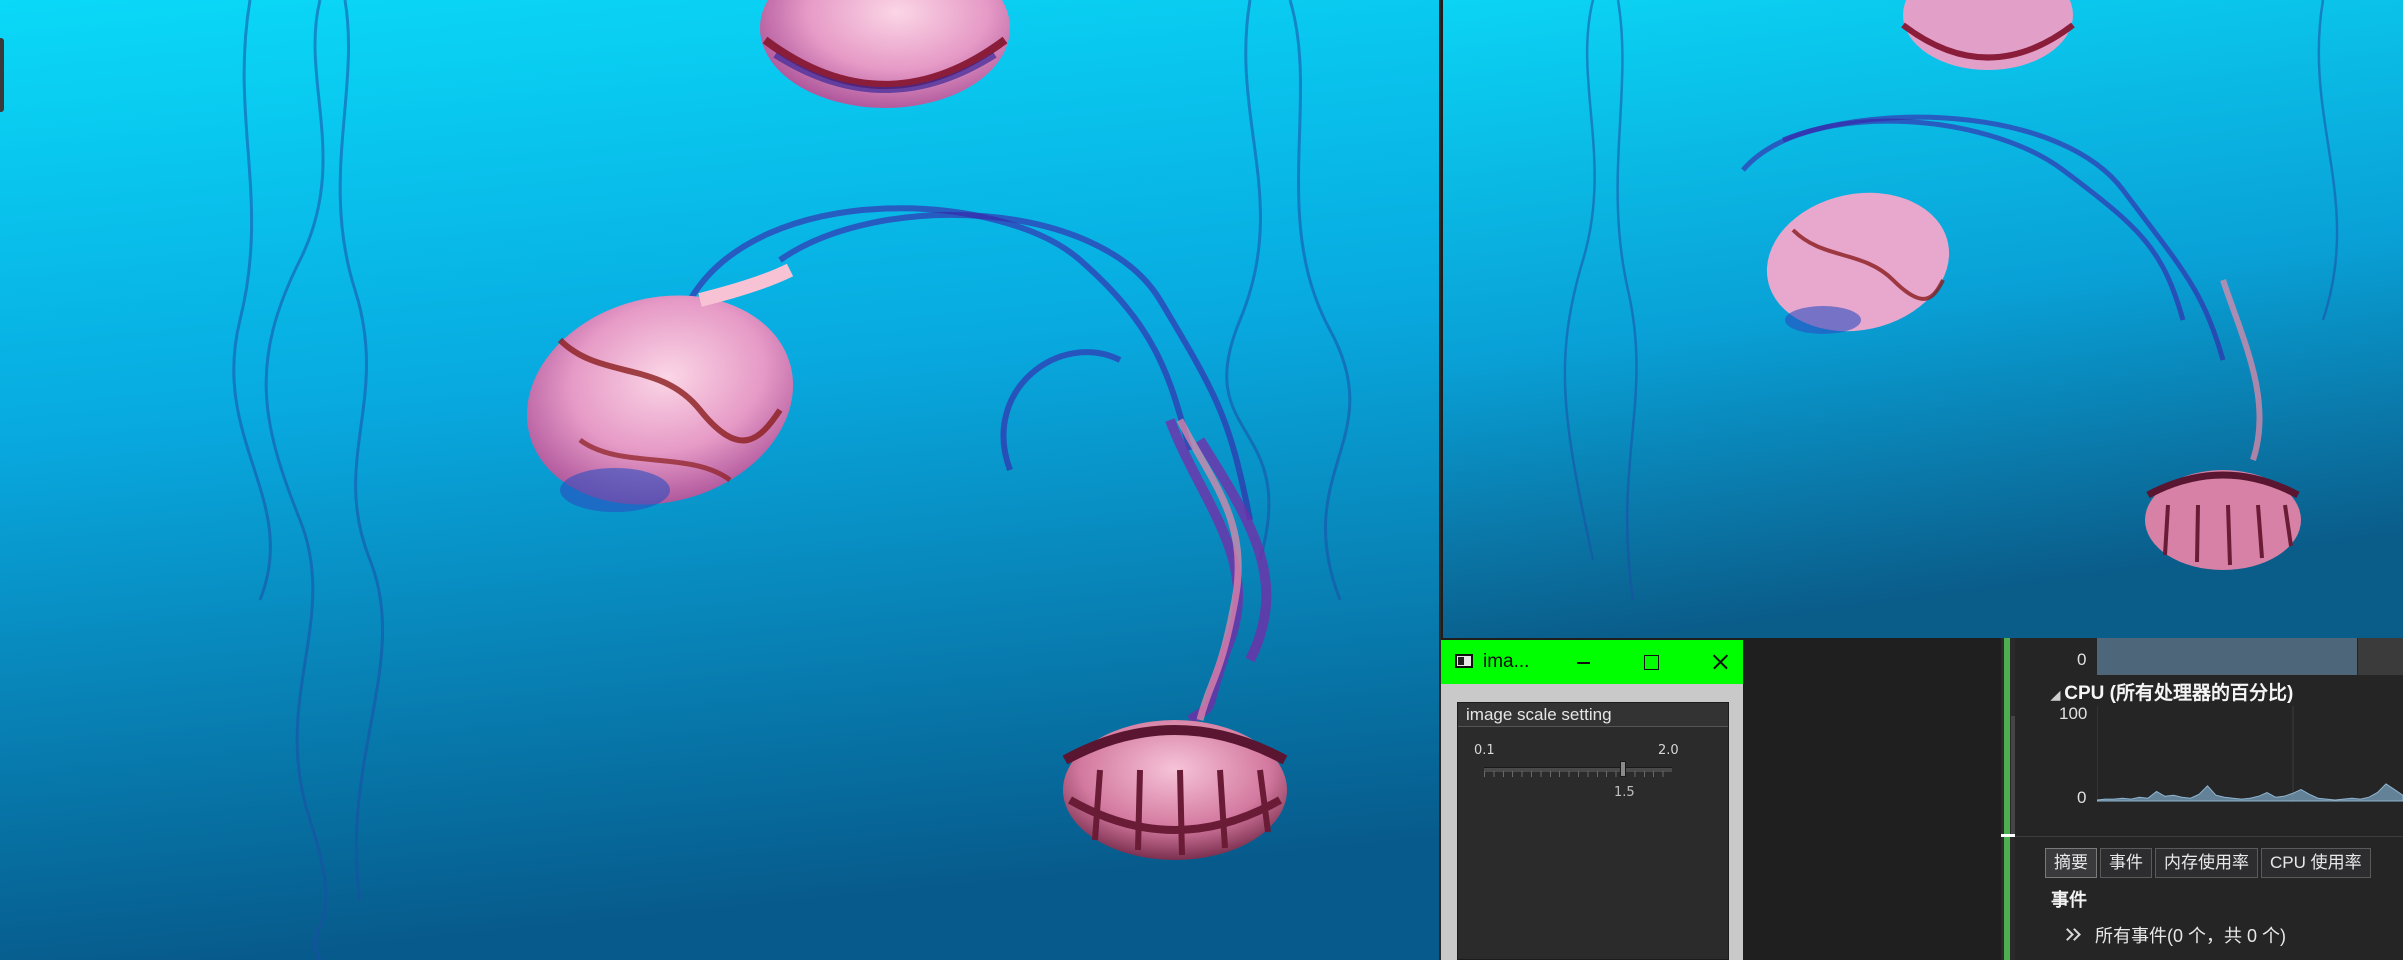 The image size is (2403, 960). What do you see at coordinates (2073, 935) in the screenshot?
I see `events-chevron-icon` at bounding box center [2073, 935].